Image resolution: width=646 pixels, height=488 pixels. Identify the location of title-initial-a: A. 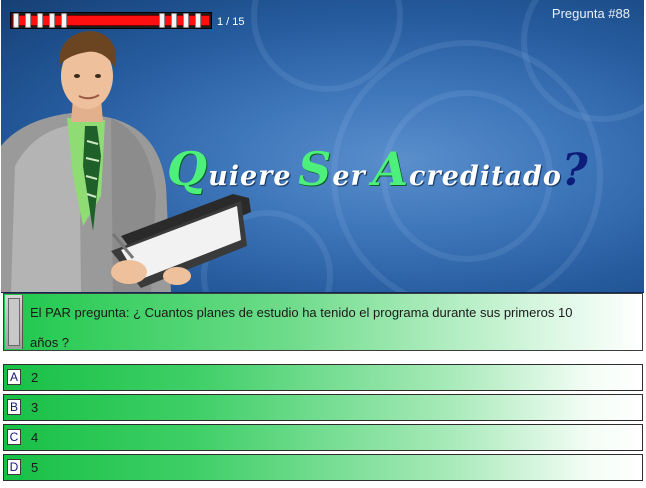
(391, 169).